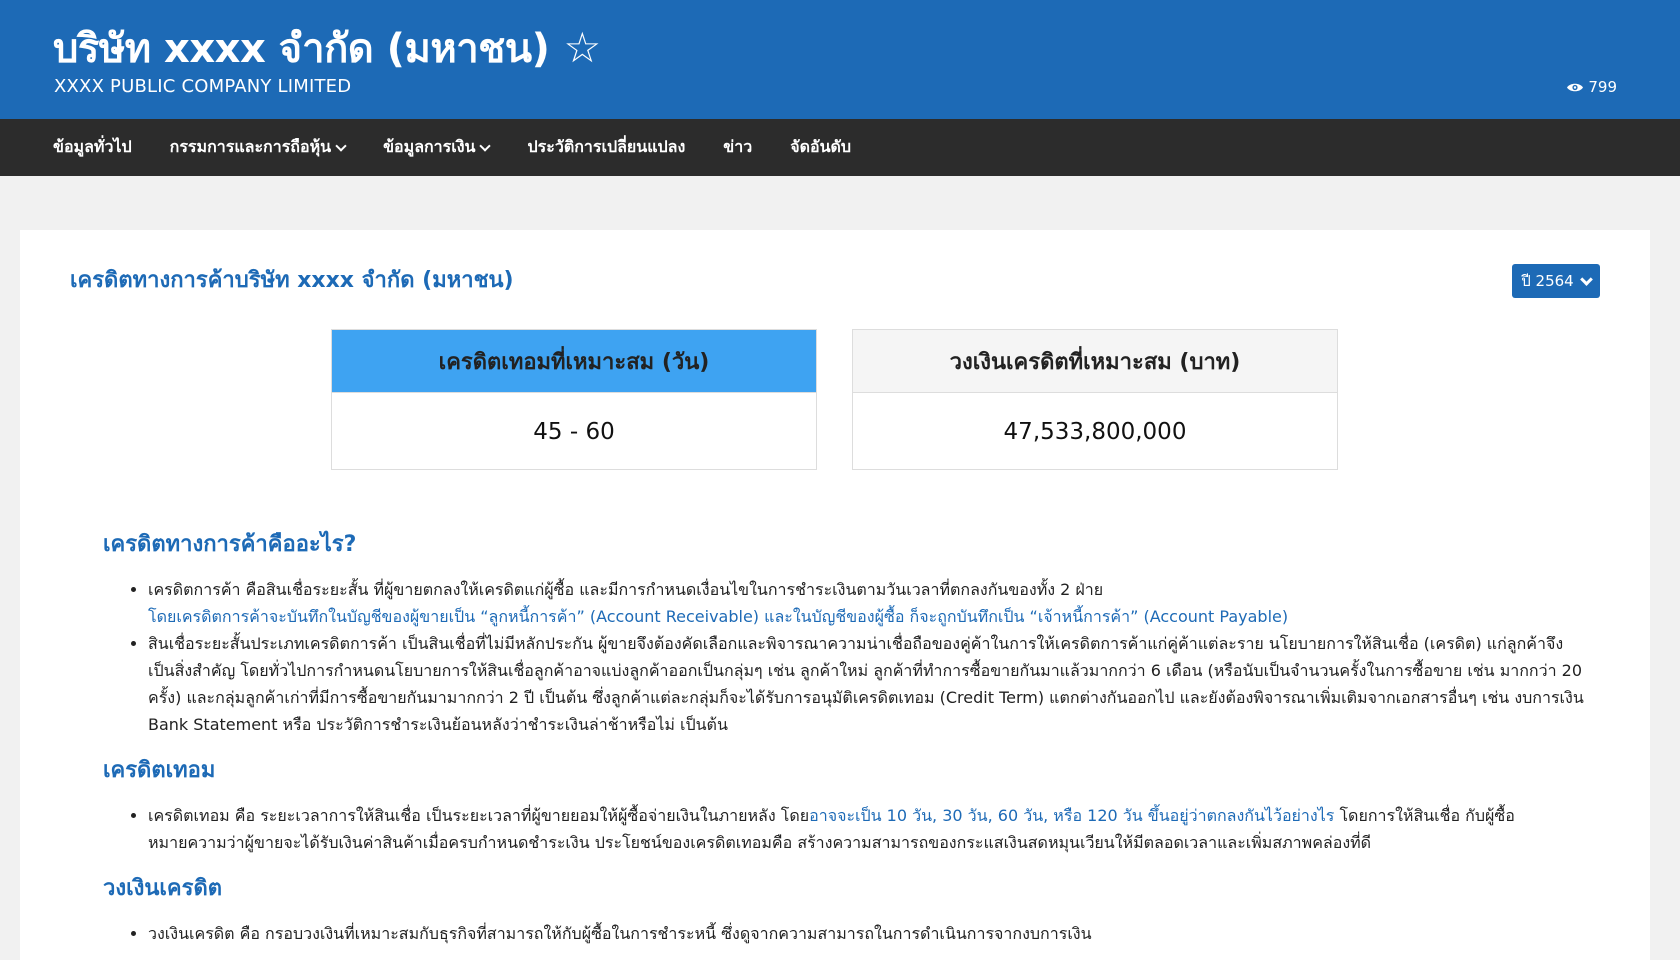 This screenshot has height=960, width=1680. I want to click on credit-term-box: เครดิตเทอมที่เหมาะสม (วัน) 45 - 60, so click(574, 399).